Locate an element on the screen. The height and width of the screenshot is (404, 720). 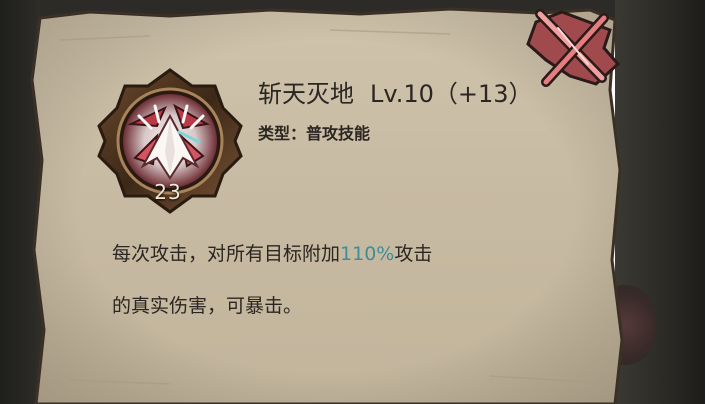
skill-icon-badge: 23 is located at coordinates (168, 192).